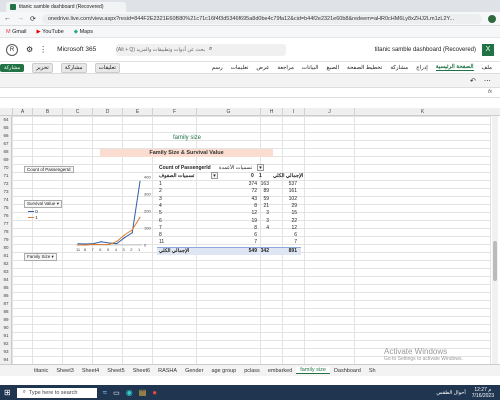 This screenshot has height=400, width=500. I want to click on forward-icon: →, so click(20, 18).